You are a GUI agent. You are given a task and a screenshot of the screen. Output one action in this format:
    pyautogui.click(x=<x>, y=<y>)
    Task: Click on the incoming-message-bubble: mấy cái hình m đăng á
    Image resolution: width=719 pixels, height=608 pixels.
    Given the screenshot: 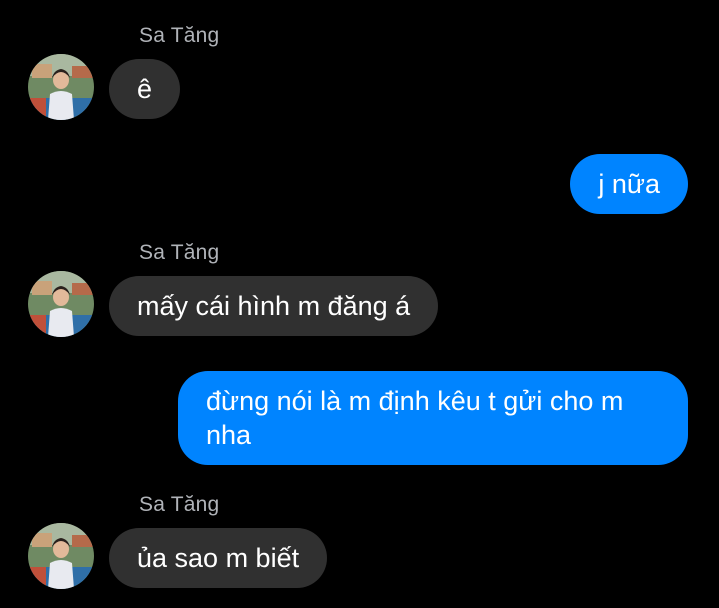 What is the action you would take?
    pyautogui.click(x=274, y=306)
    